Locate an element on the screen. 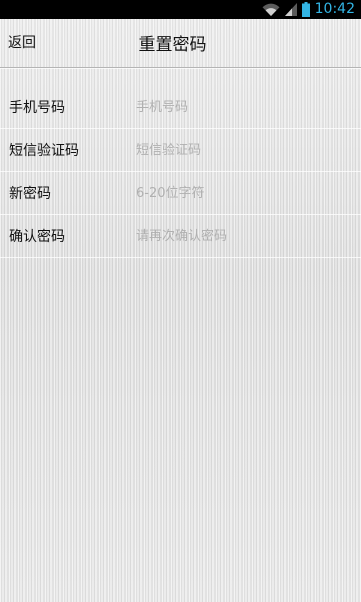 The image size is (361, 602). confirm-password-row: 确认密码 is located at coordinates (180, 236).